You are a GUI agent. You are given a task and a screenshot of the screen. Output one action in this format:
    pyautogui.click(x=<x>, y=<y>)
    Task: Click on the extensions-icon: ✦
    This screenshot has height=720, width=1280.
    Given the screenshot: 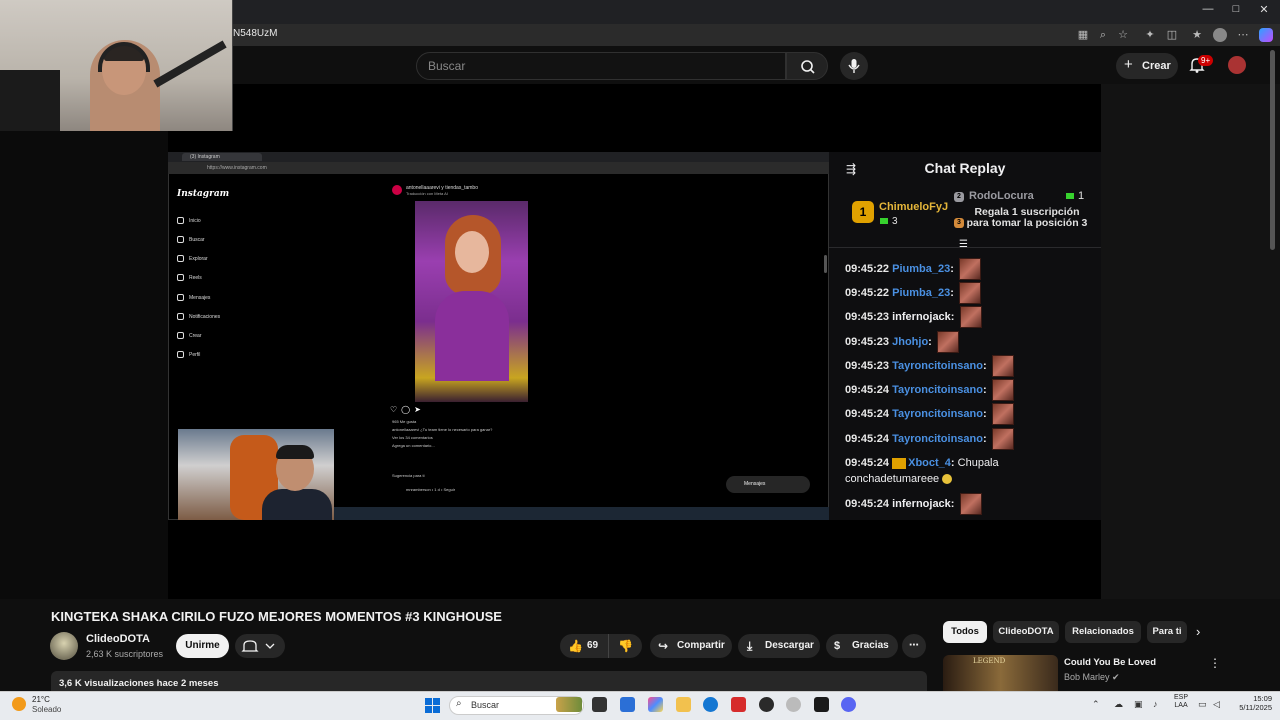 What is the action you would take?
    pyautogui.click(x=1150, y=35)
    